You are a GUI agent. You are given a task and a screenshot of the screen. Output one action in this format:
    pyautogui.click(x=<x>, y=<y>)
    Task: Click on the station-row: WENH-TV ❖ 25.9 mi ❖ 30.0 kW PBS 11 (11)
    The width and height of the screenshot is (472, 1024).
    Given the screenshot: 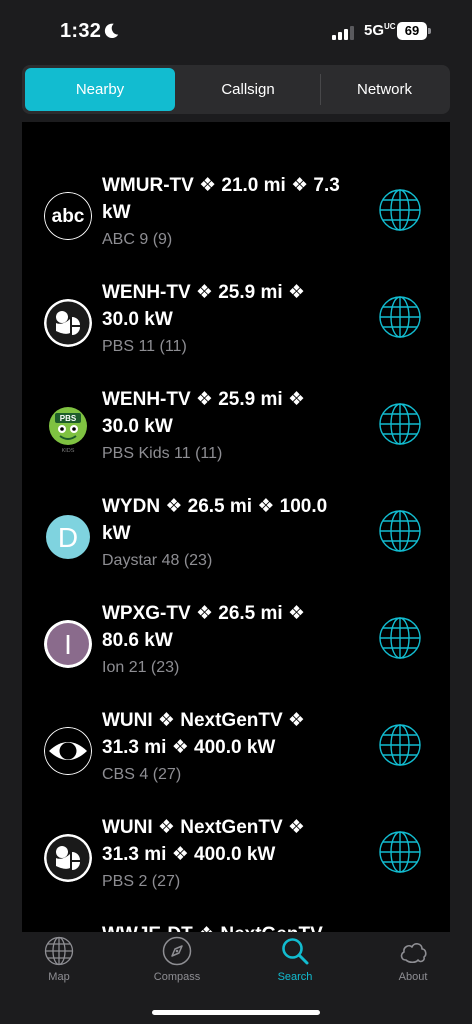 What is the action you would take?
    pyautogui.click(x=236, y=332)
    